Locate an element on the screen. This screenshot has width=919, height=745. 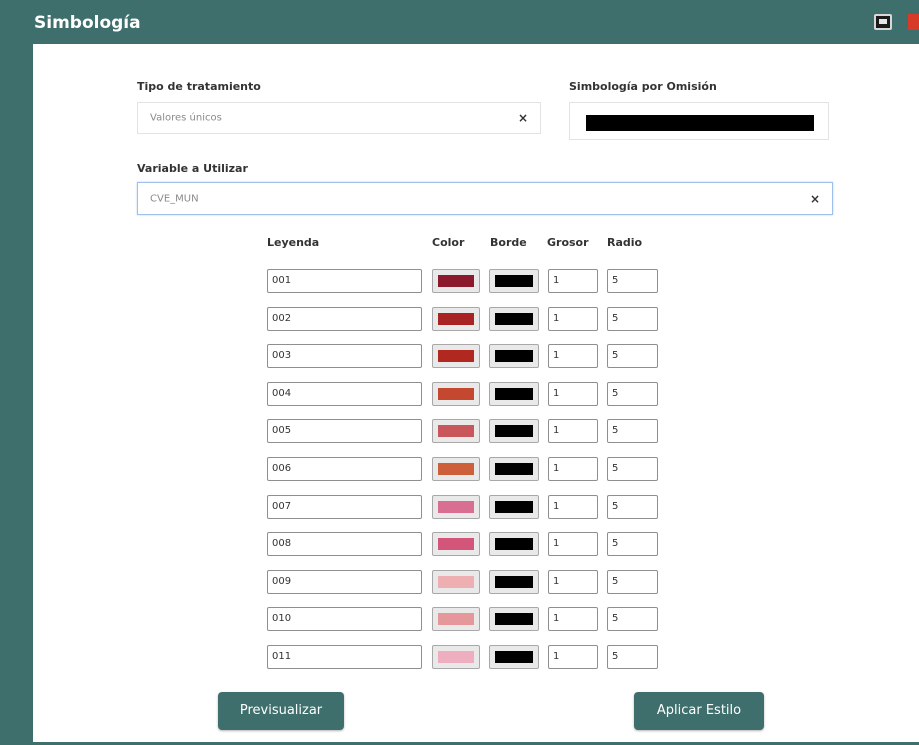
header-color: Color is located at coordinates (448, 242).